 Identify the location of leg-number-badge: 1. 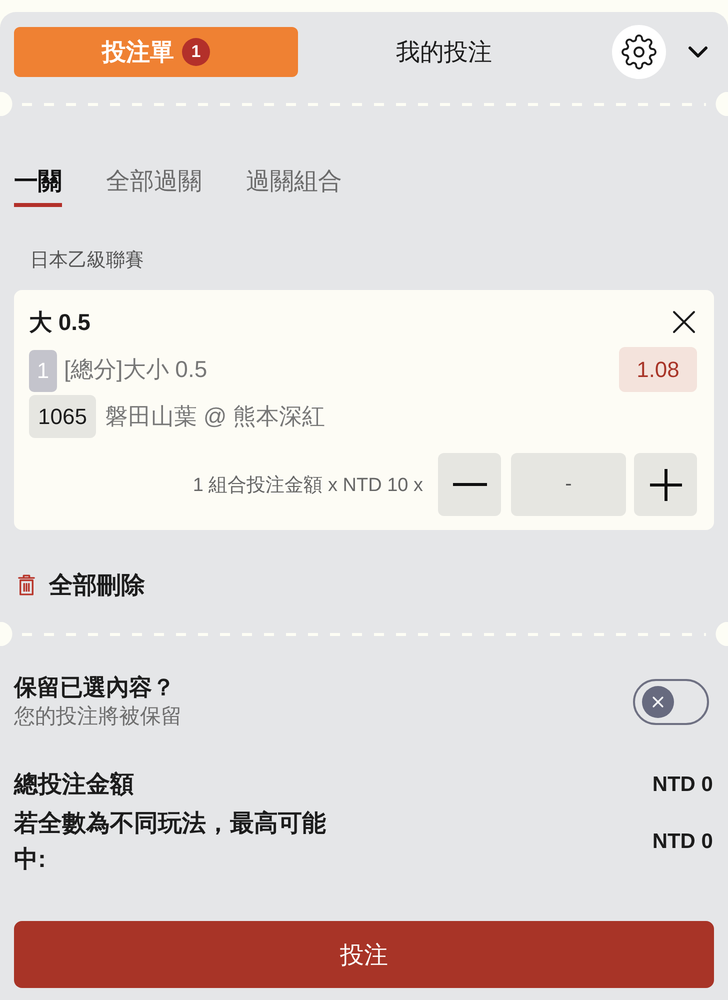
(43, 371).